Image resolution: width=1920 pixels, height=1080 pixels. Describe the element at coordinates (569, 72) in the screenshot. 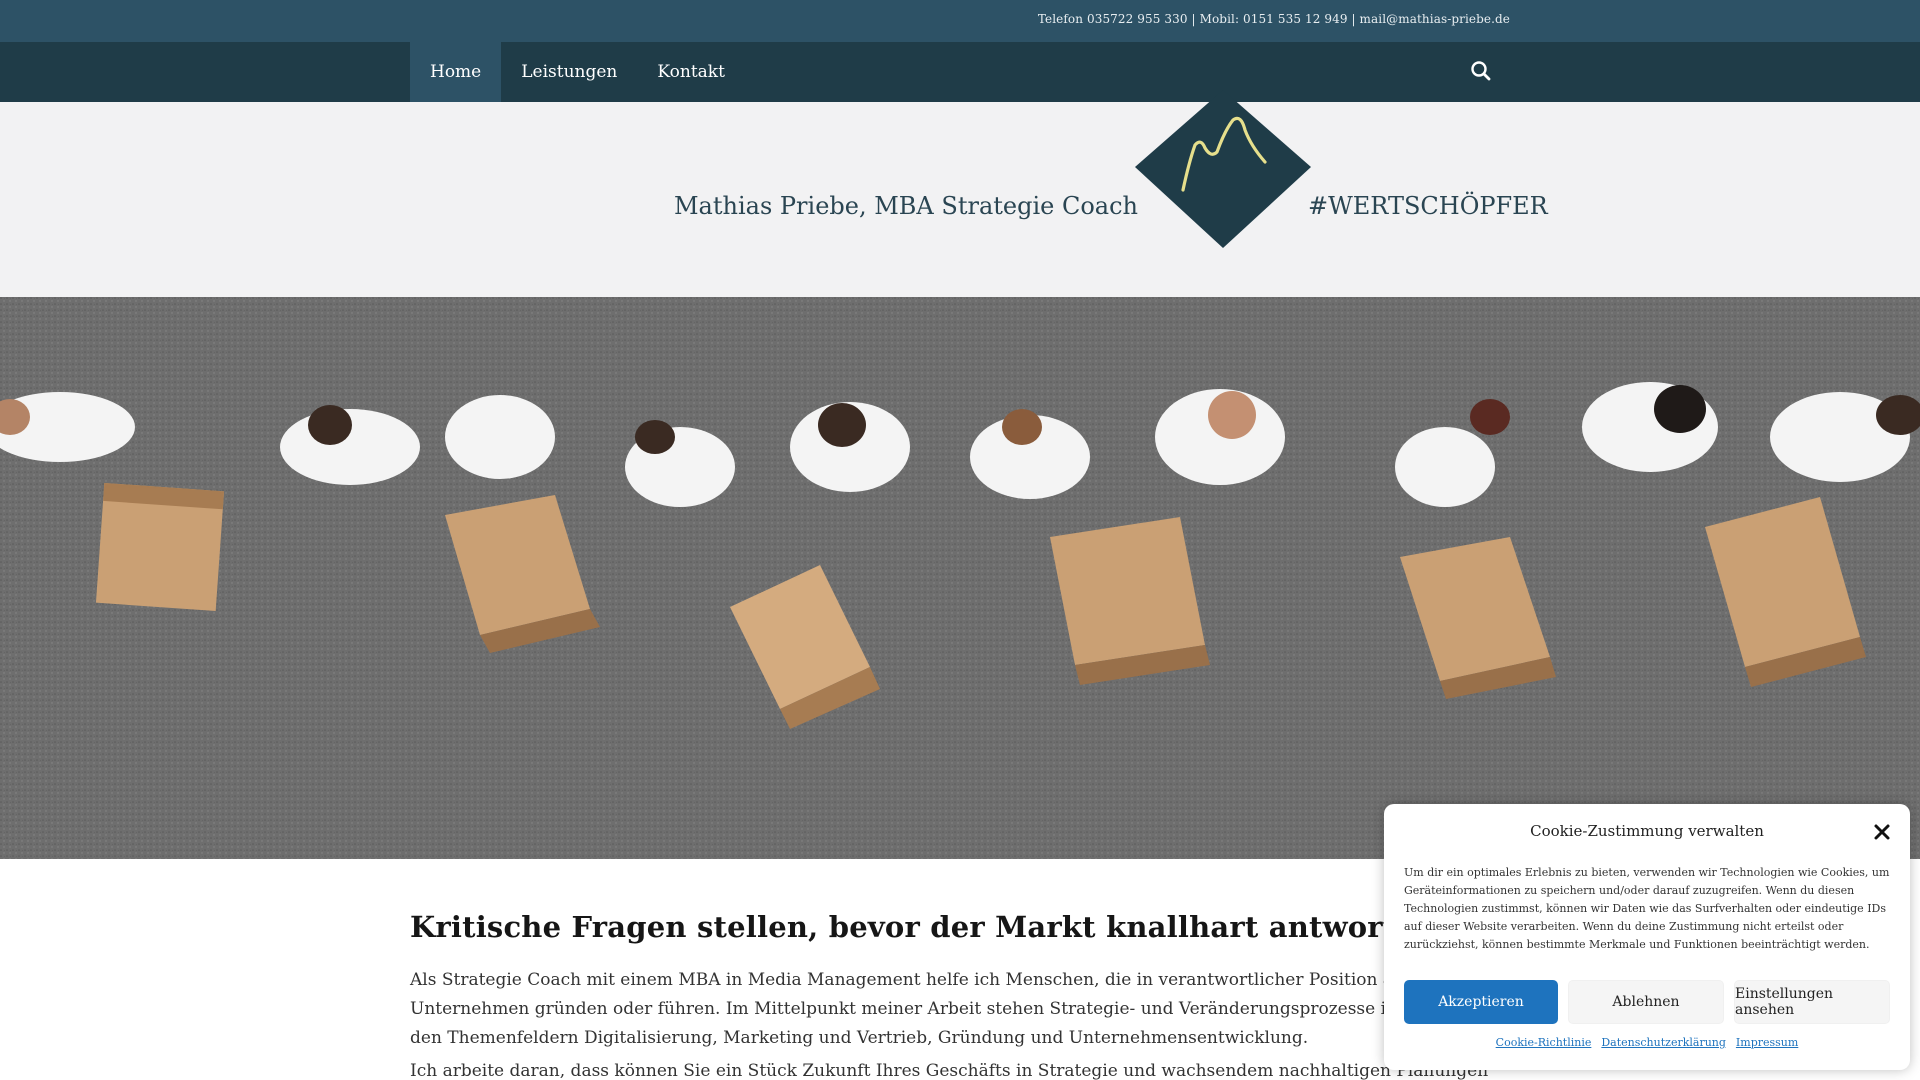

I see `nav-item-leistungen: Leistungen` at that location.